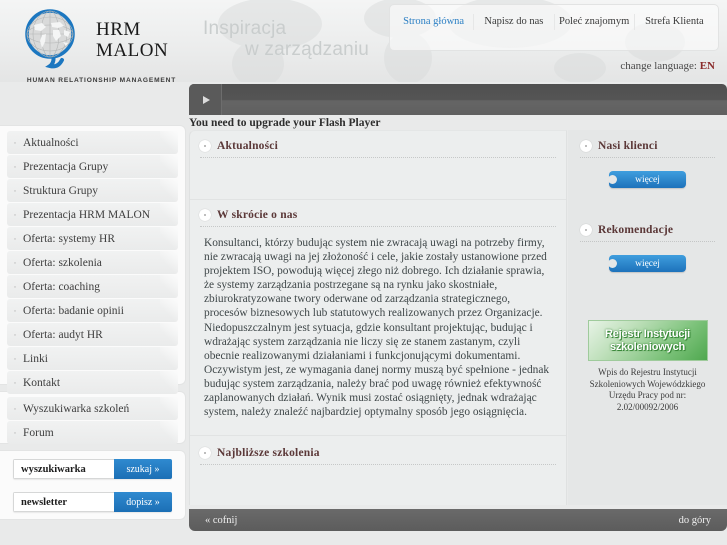  What do you see at coordinates (63, 469) in the screenshot?
I see `search-input: wyszukiwarka` at bounding box center [63, 469].